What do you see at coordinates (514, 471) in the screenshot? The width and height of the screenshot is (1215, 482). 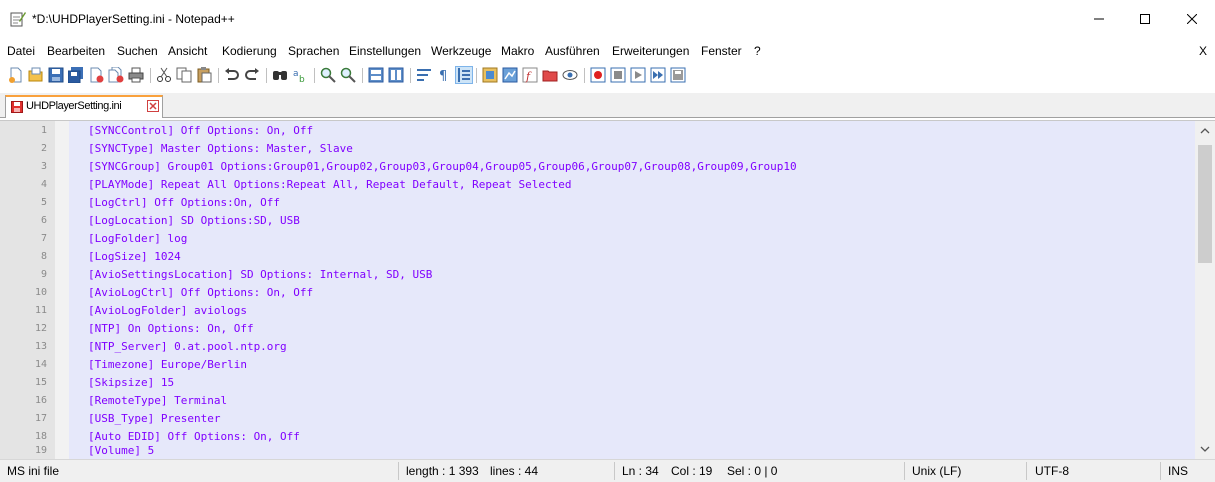 I see `lines-status: lines : 44` at bounding box center [514, 471].